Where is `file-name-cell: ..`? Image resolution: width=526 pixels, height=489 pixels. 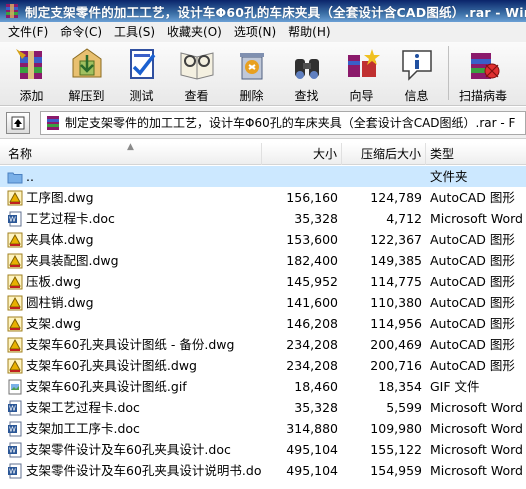
file-name-cell: .. is located at coordinates (131, 176).